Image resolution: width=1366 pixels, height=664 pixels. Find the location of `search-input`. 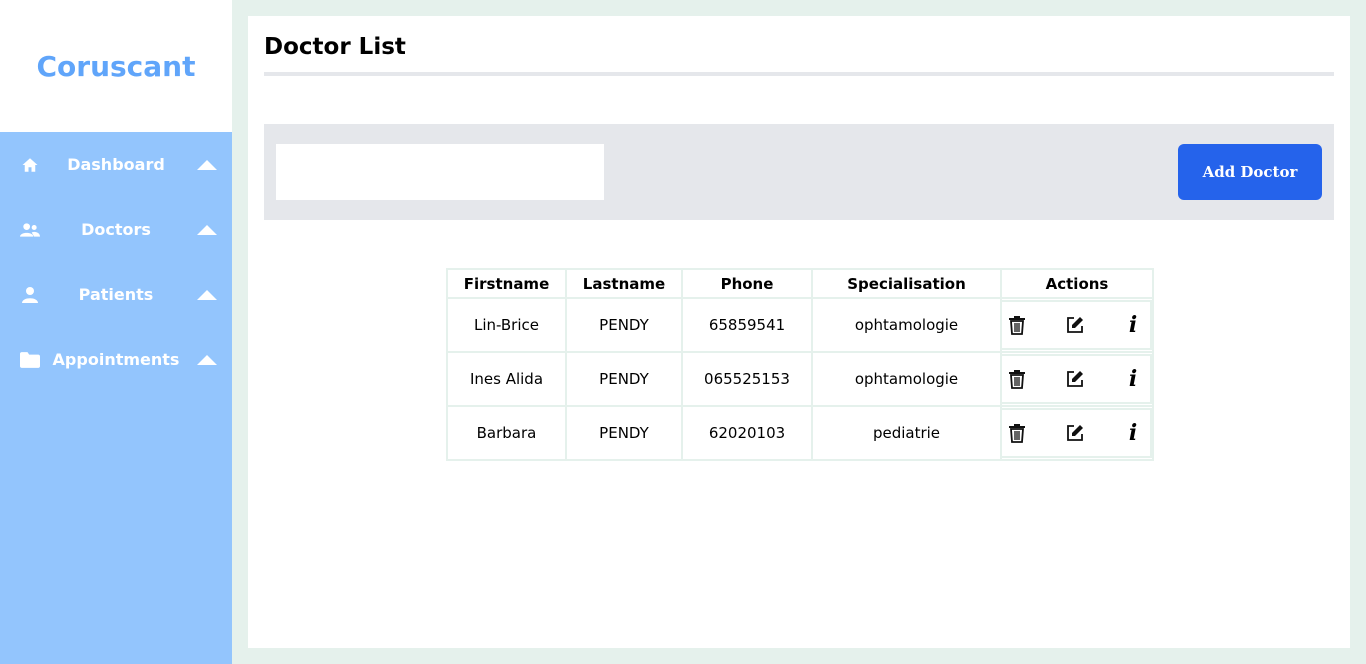

search-input is located at coordinates (440, 172).